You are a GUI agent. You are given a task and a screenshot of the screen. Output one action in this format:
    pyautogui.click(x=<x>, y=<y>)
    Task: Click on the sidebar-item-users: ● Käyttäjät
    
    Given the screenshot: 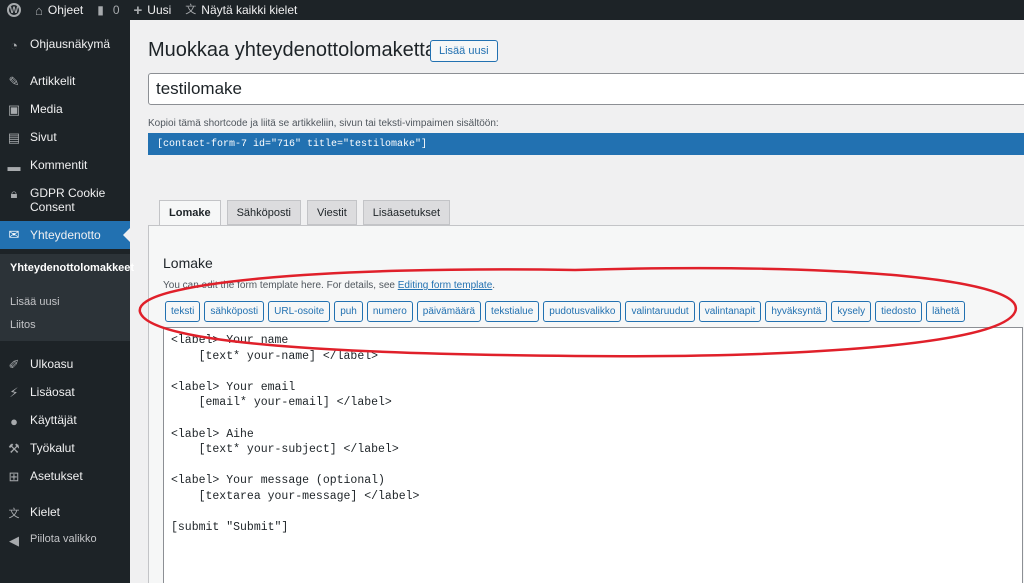 What is the action you would take?
    pyautogui.click(x=65, y=421)
    